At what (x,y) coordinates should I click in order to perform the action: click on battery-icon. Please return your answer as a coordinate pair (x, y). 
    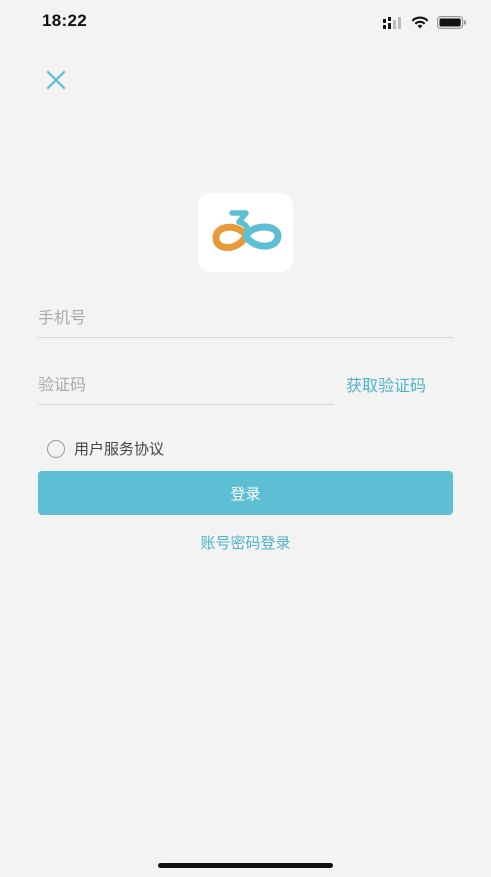
    Looking at the image, I should click on (452, 23).